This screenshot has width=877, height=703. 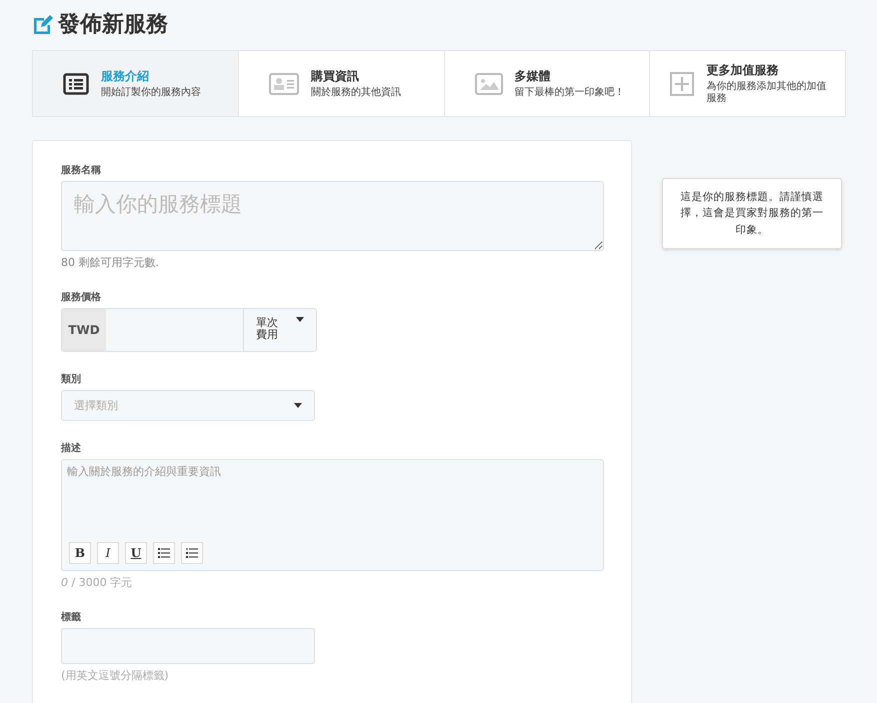 What do you see at coordinates (767, 93) in the screenshot?
I see `step-subtitle: 為你的服務添加其他的加值服務` at bounding box center [767, 93].